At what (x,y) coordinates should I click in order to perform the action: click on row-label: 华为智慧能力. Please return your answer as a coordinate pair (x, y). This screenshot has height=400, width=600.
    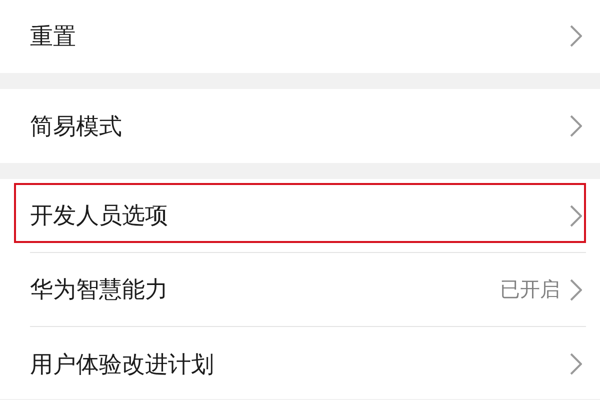
    Looking at the image, I should click on (99, 290).